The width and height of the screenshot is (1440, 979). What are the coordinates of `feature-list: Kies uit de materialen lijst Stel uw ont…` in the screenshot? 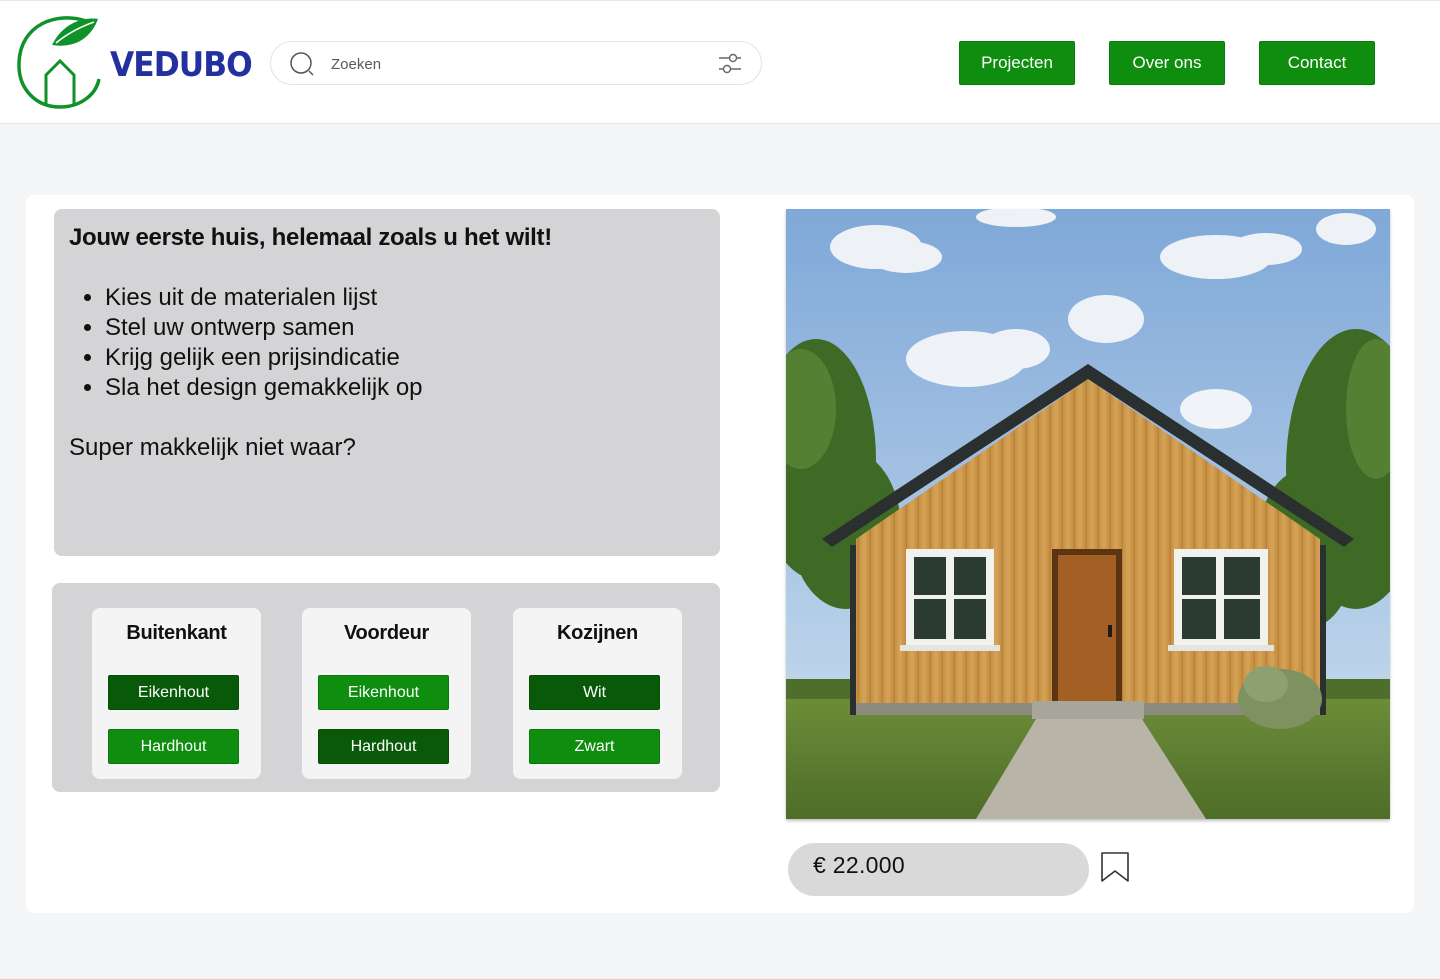 It's located at (387, 343).